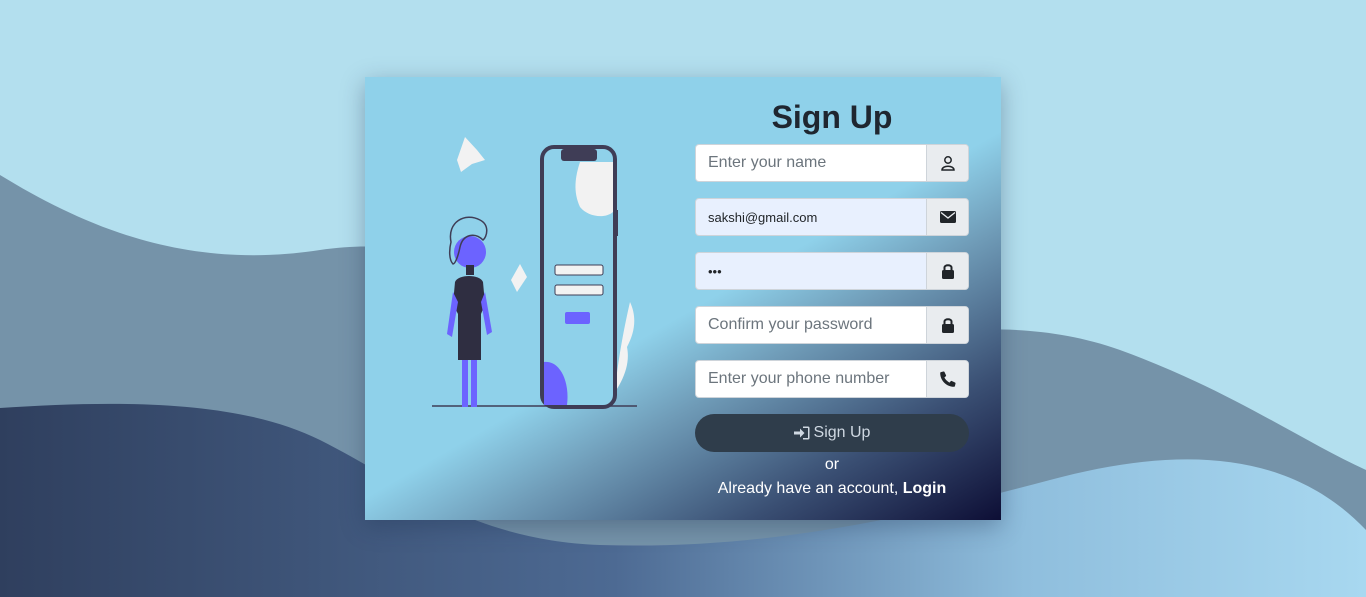 The image size is (1366, 597). Describe the element at coordinates (925, 488) in the screenshot. I see `login-link: Login` at that location.